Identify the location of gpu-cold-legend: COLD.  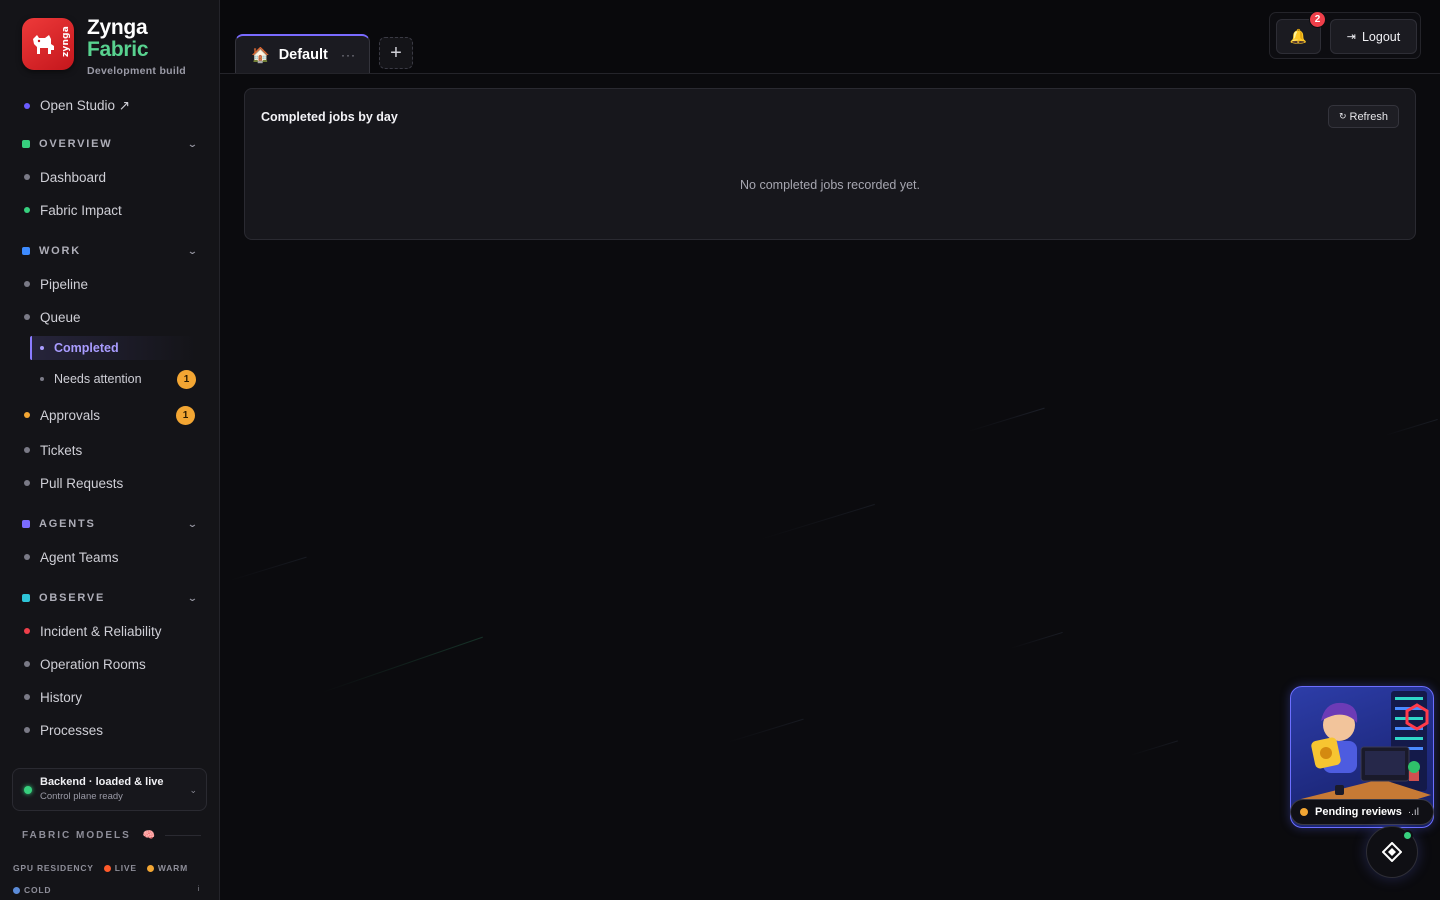
(32, 890).